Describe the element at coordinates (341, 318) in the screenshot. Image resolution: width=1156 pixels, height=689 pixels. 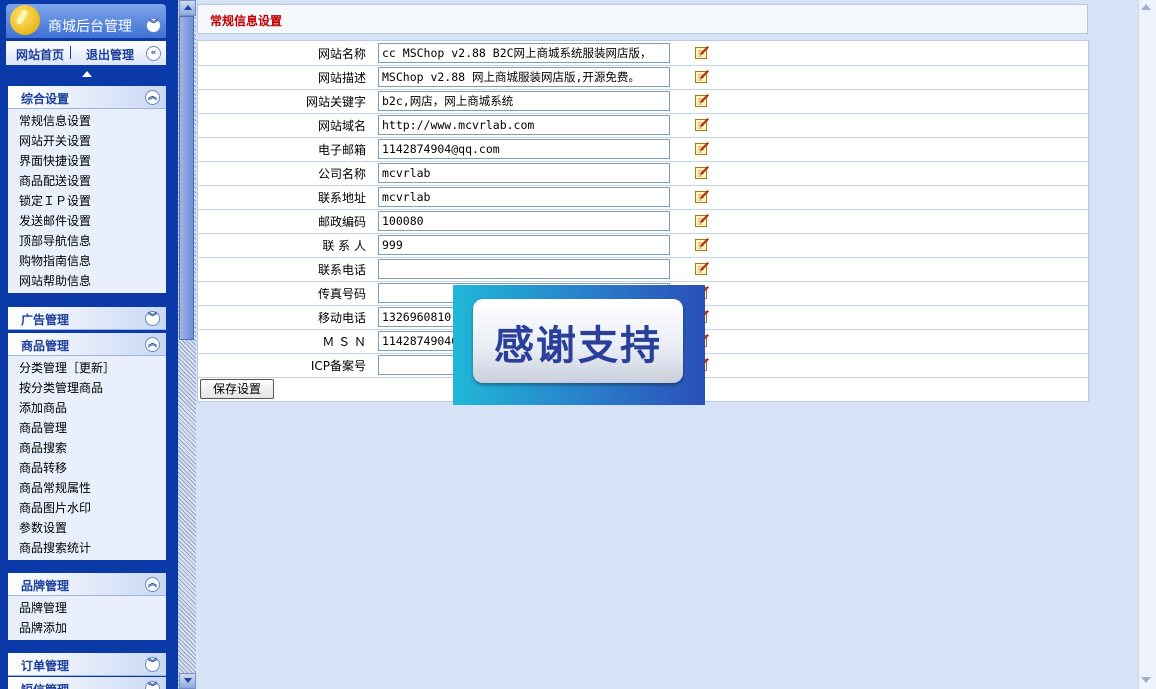
I see `field-label: 移动电话` at that location.